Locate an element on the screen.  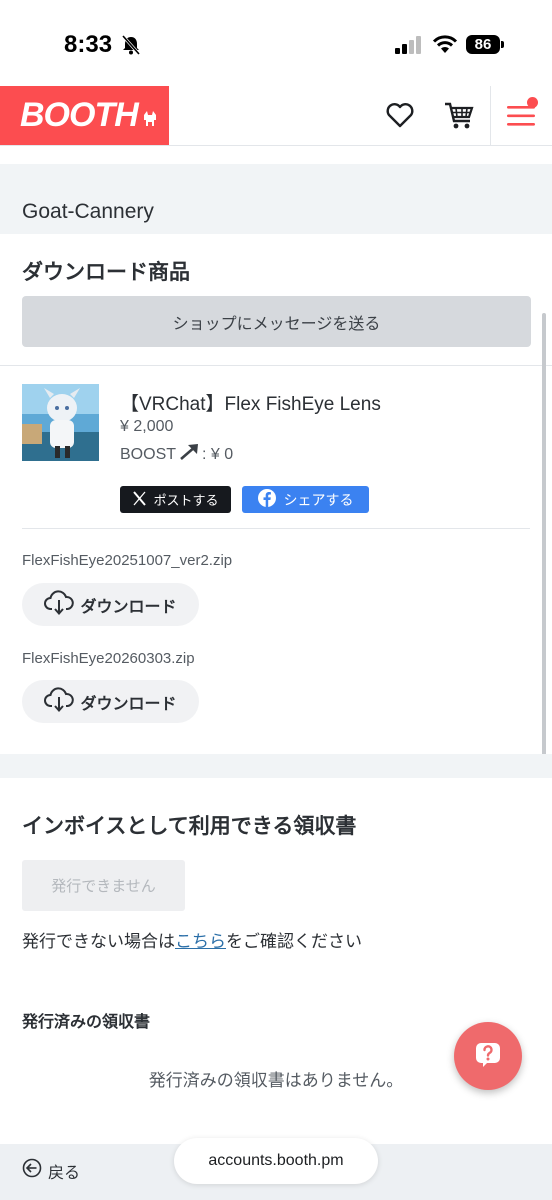
product-title: 【VRChat】Flex FishEye Lens is located at coordinates (250, 402).